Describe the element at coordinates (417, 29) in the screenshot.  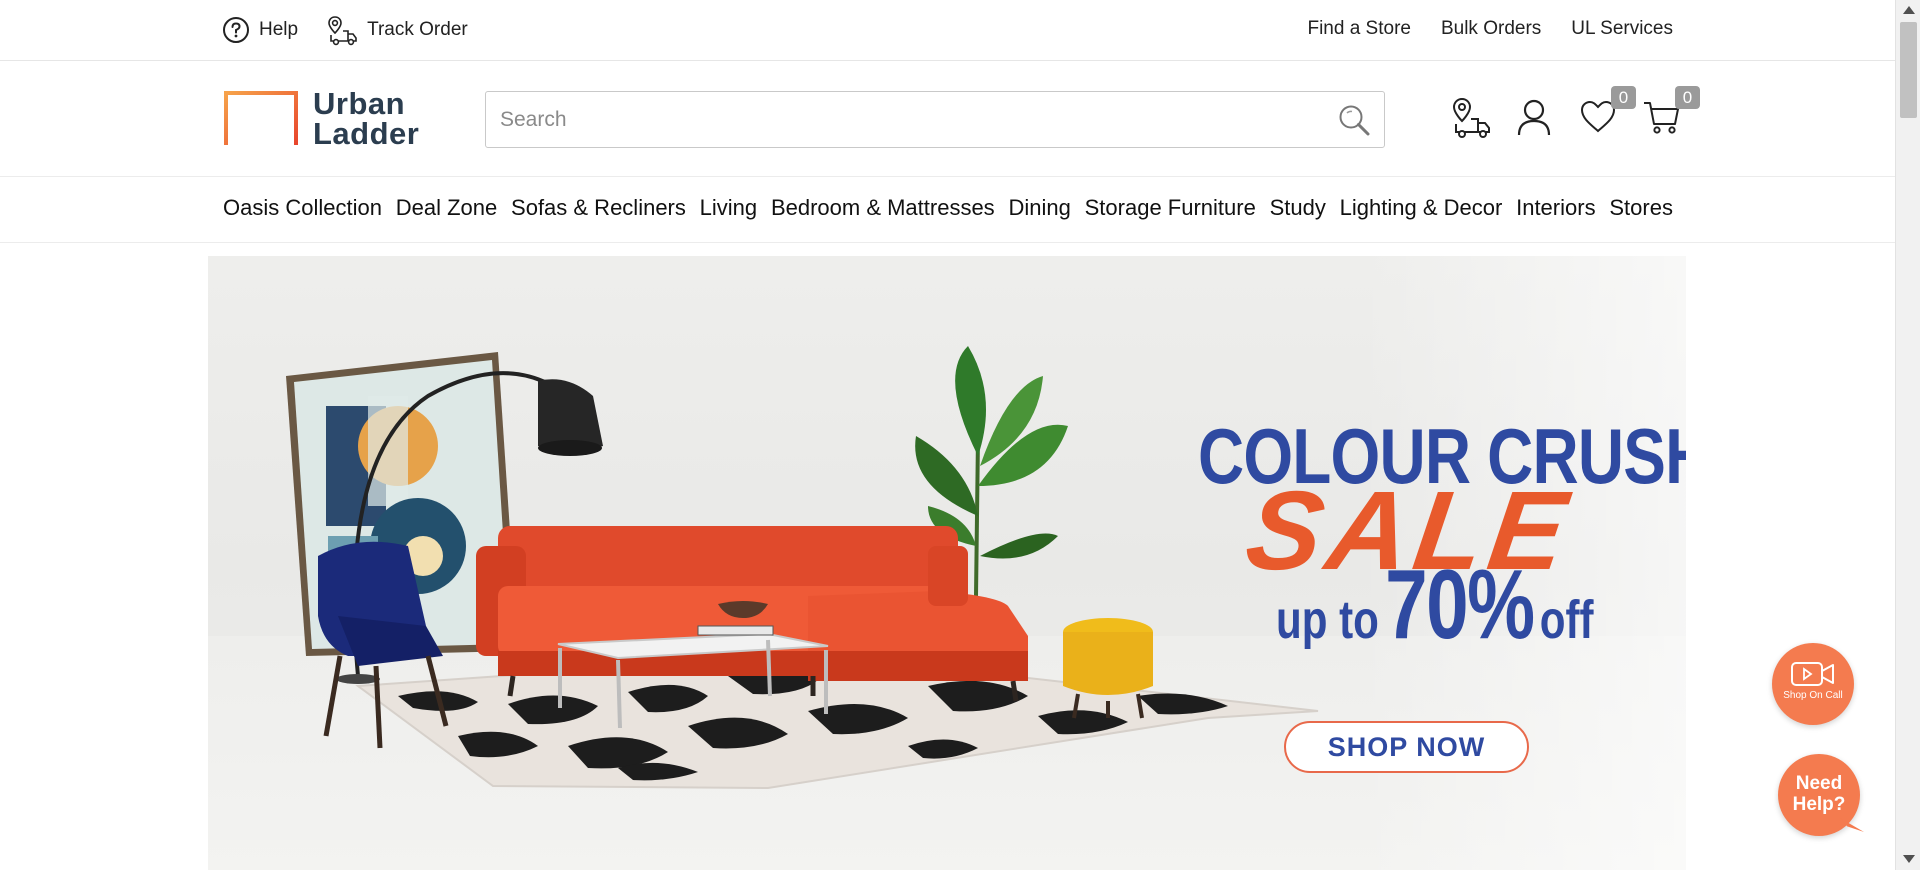
I see `track-order-label: Track Order` at that location.